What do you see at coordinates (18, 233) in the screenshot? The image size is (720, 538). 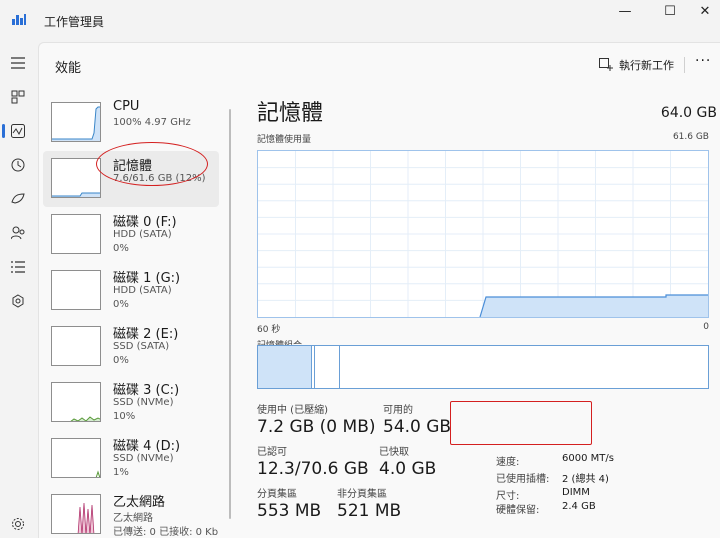 I see `users-icon` at bounding box center [18, 233].